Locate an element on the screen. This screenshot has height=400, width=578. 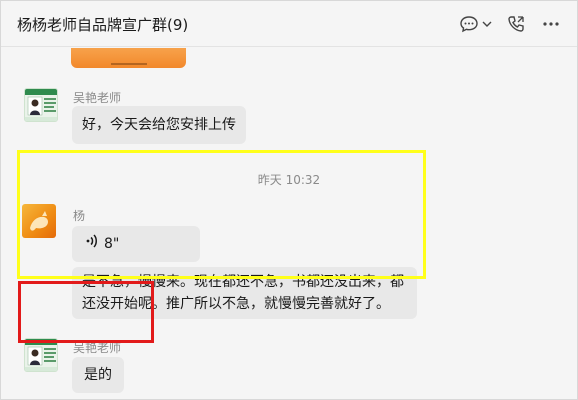
more-icon is located at coordinates (551, 24).